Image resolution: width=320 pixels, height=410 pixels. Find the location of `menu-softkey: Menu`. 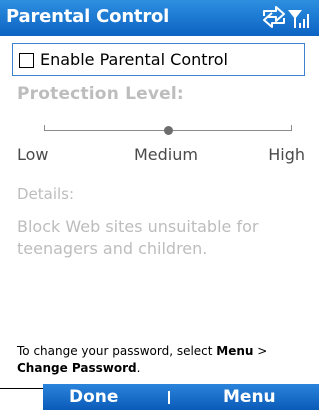

menu-softkey: Menu is located at coordinates (249, 397).